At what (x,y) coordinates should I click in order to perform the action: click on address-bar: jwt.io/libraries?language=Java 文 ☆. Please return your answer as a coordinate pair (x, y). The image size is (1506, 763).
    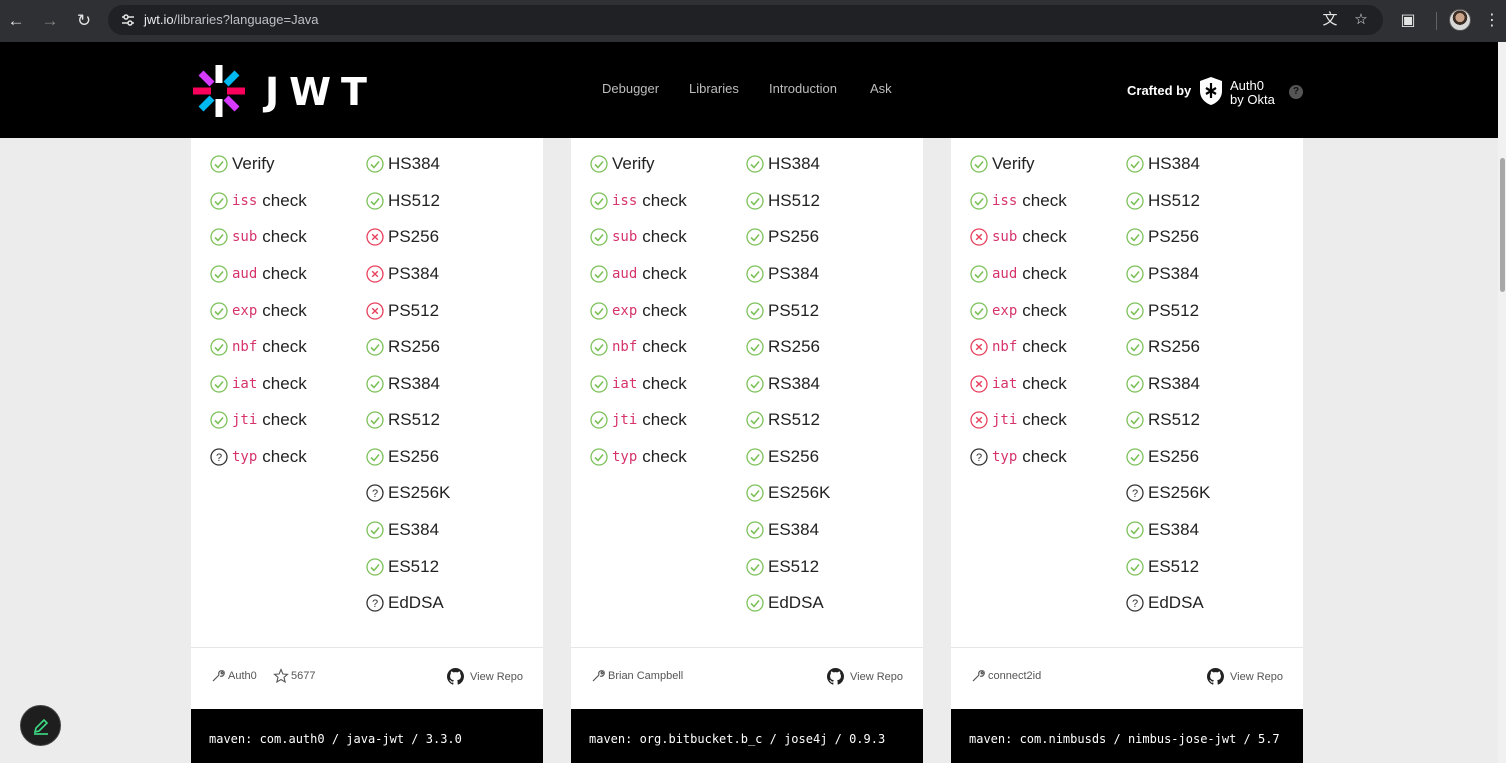
    Looking at the image, I should click on (745, 20).